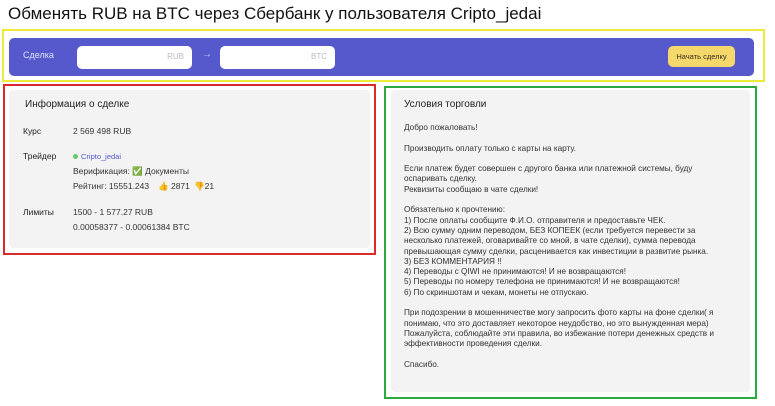 This screenshot has height=406, width=775. Describe the element at coordinates (38, 212) in the screenshot. I see `limits-label: Лимиты` at that location.